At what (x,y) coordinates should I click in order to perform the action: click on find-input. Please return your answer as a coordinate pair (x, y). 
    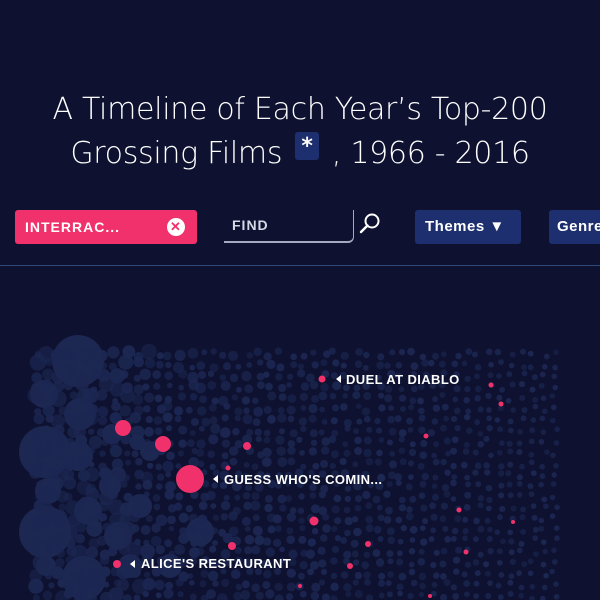
    Looking at the image, I should click on (288, 225).